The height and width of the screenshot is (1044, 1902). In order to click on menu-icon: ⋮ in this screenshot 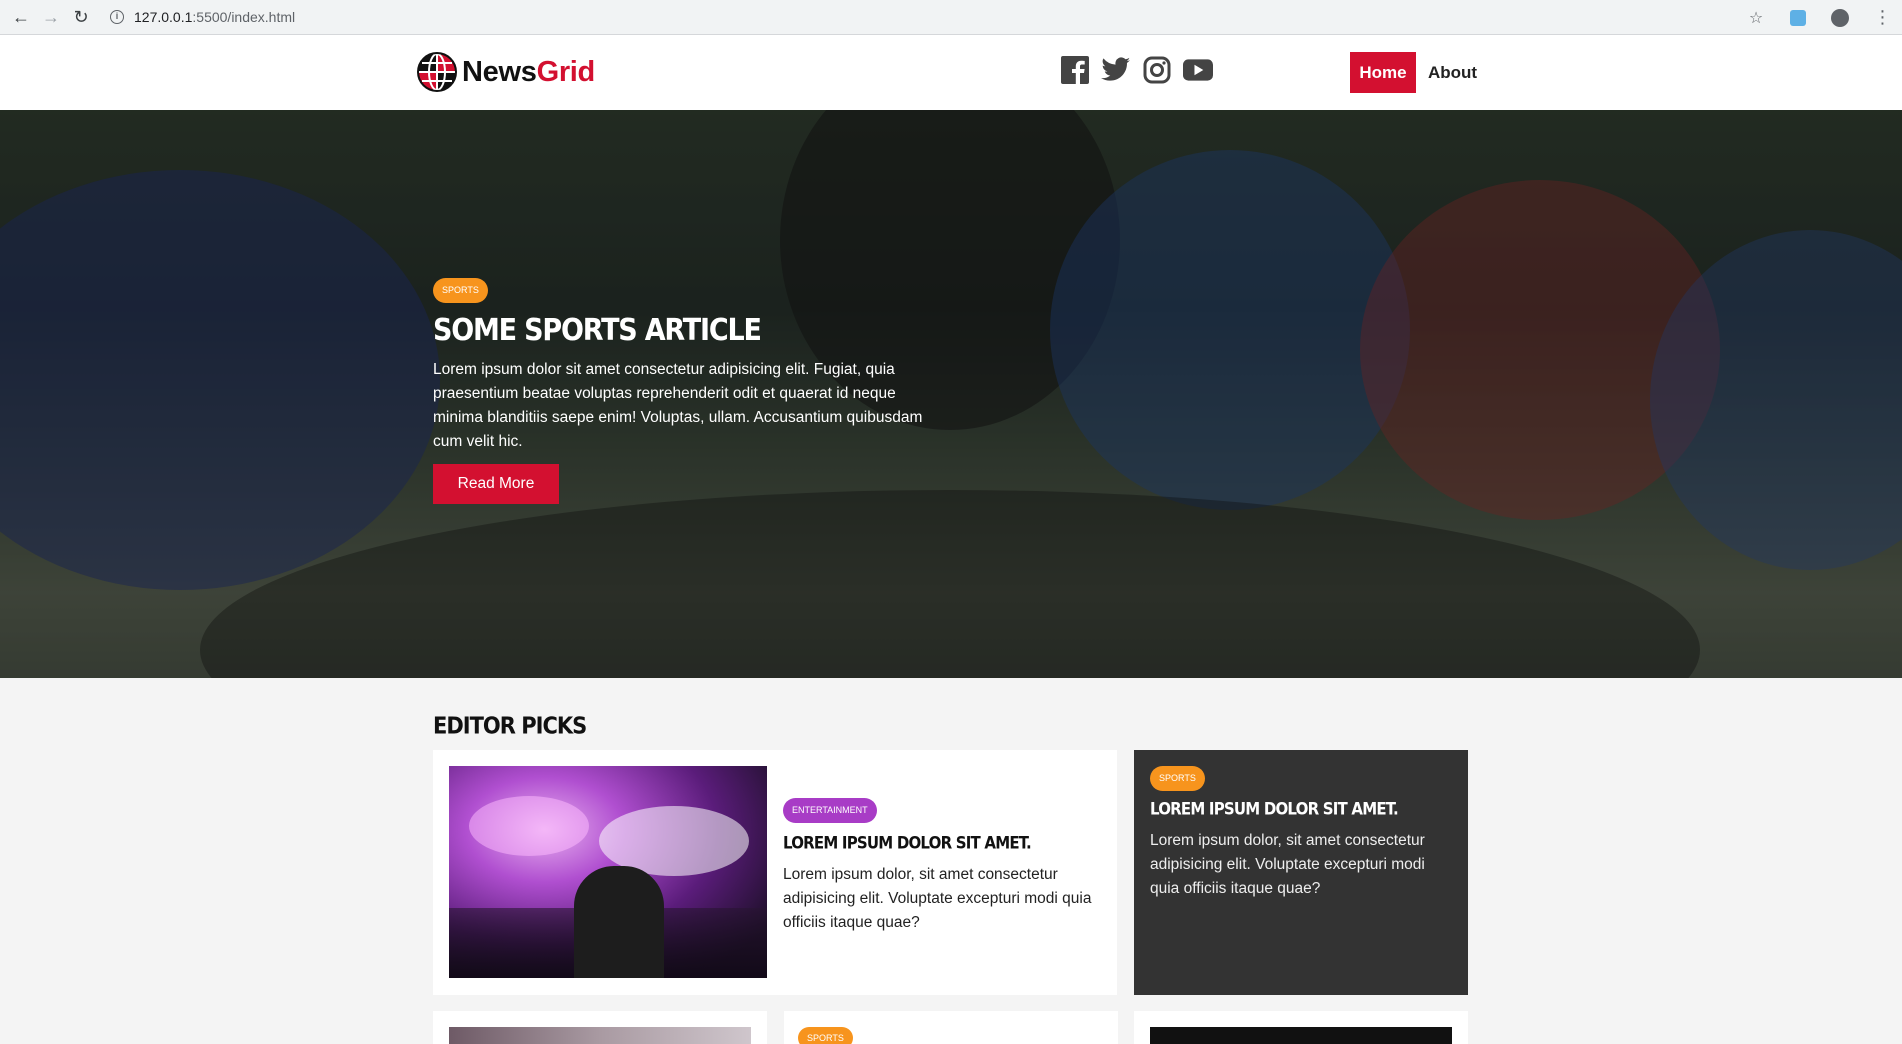, I will do `click(1882, 17)`.